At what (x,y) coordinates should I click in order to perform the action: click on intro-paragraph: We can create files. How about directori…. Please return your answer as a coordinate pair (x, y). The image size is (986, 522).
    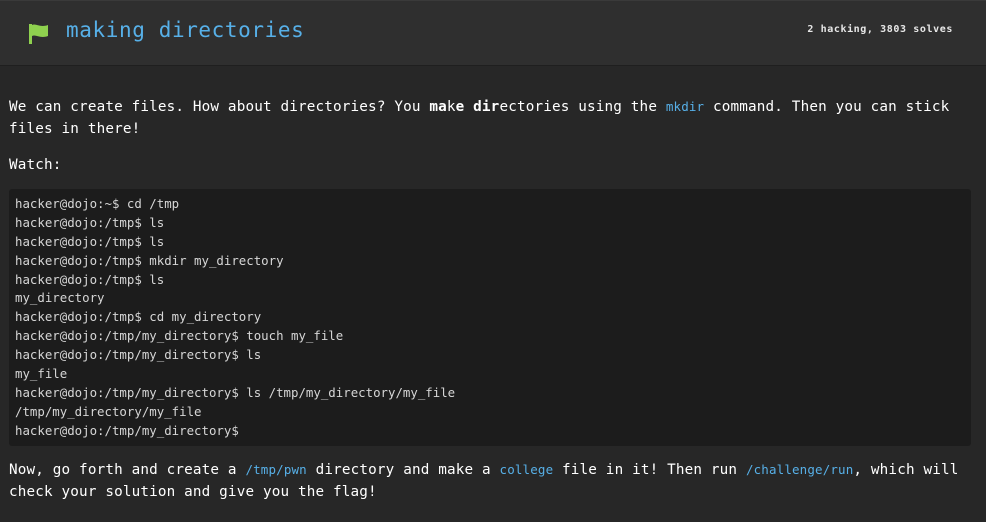
    Looking at the image, I should click on (490, 118).